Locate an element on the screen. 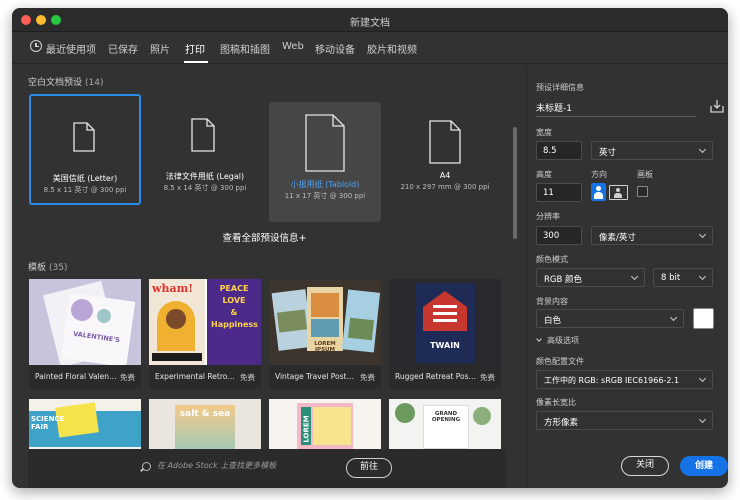  tab-recent: 最近使用项 is located at coordinates (71, 48).